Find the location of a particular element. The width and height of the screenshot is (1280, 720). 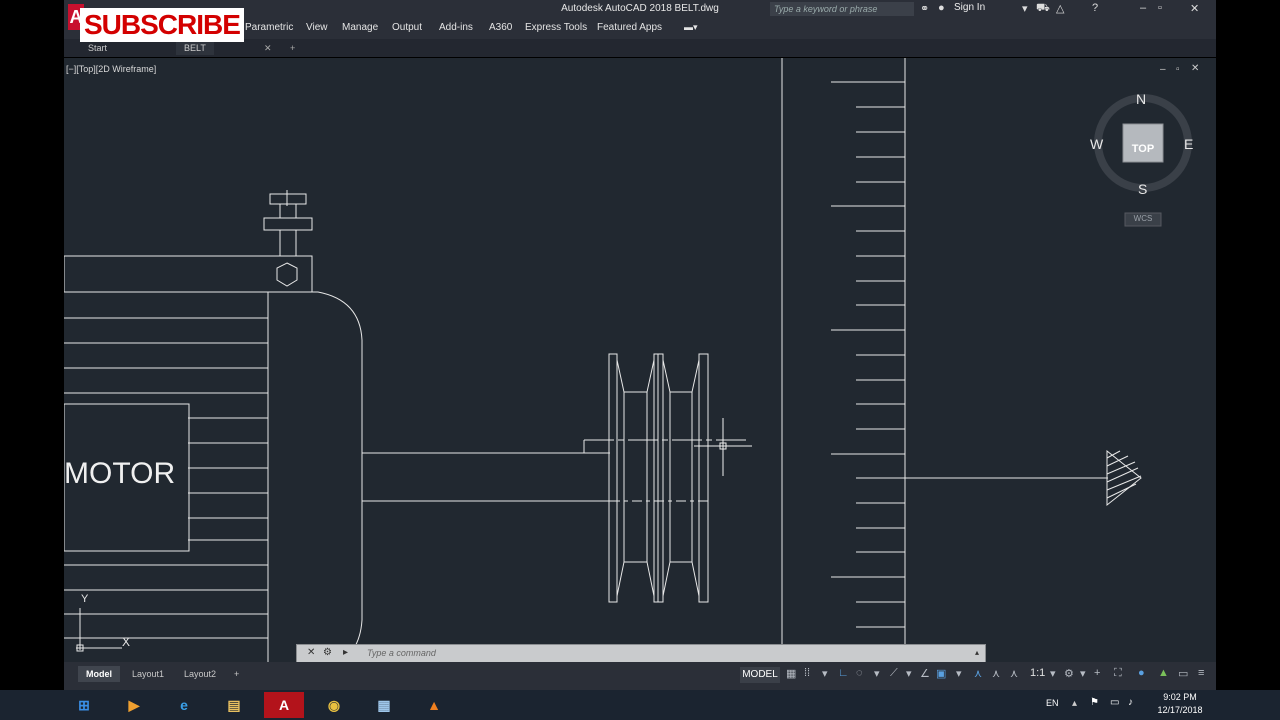

units-icon: ⛶ is located at coordinates (1118, 673).